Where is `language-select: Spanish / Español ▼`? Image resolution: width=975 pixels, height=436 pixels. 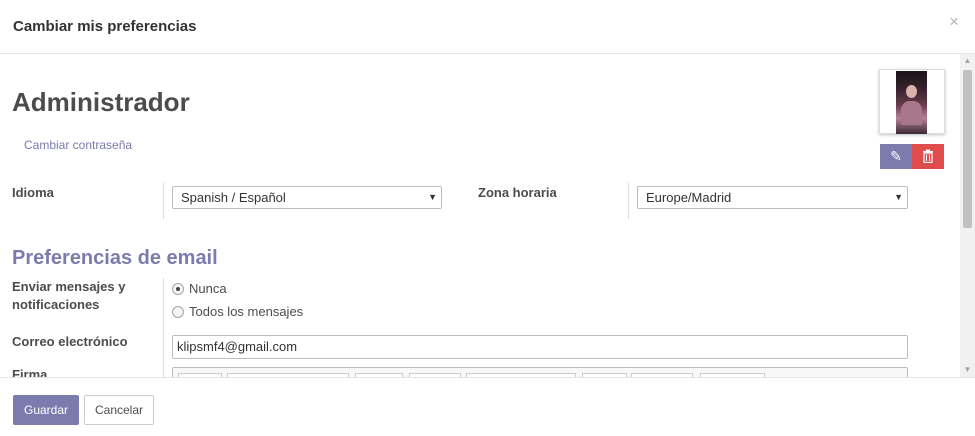 language-select: Spanish / Español ▼ is located at coordinates (307, 197).